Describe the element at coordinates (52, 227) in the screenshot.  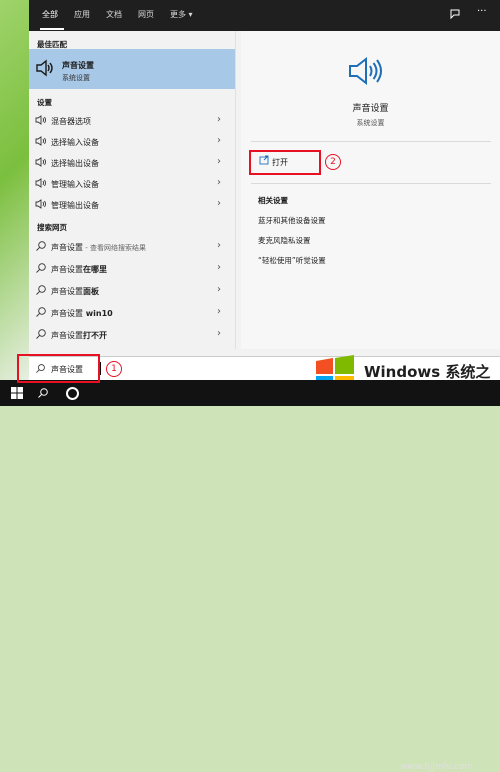
I see `web-search-header: 搜索网页` at that location.